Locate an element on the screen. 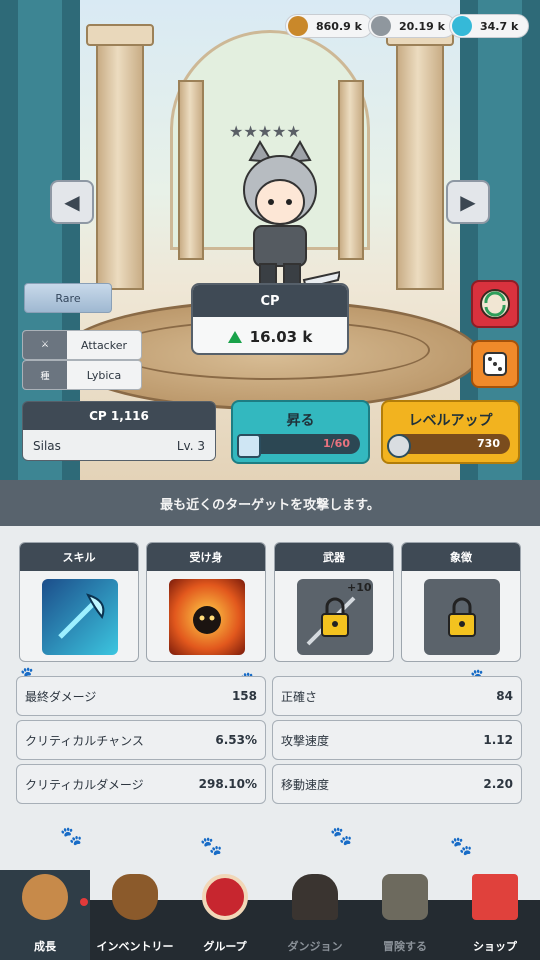  role-tag: ⚔ Attacker is located at coordinates (82, 345).